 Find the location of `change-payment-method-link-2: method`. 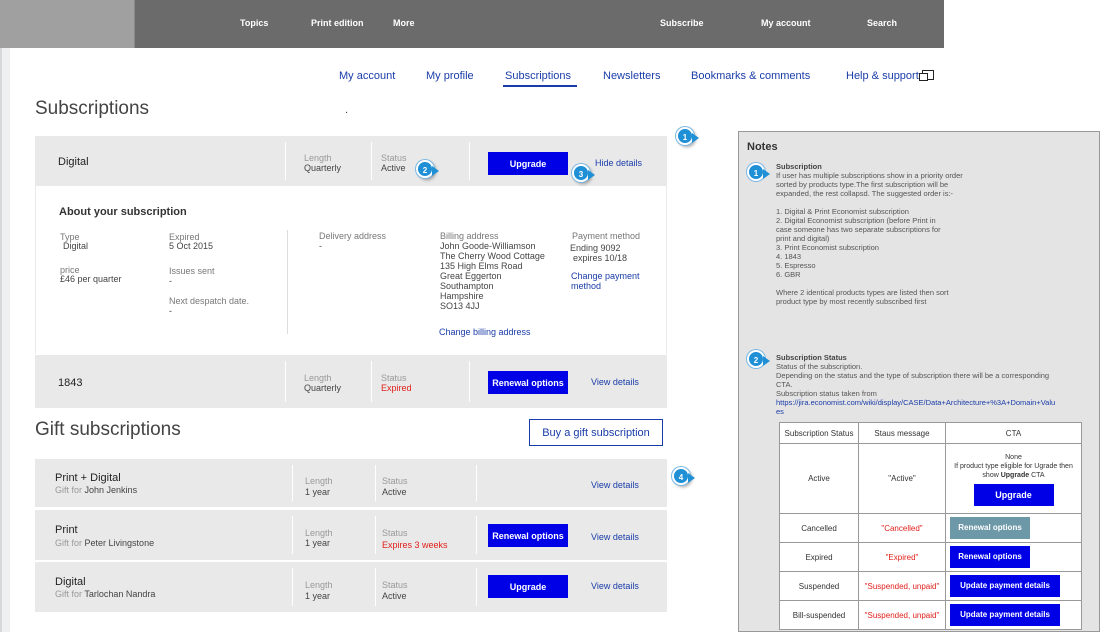

change-payment-method-link-2: method is located at coordinates (586, 286).